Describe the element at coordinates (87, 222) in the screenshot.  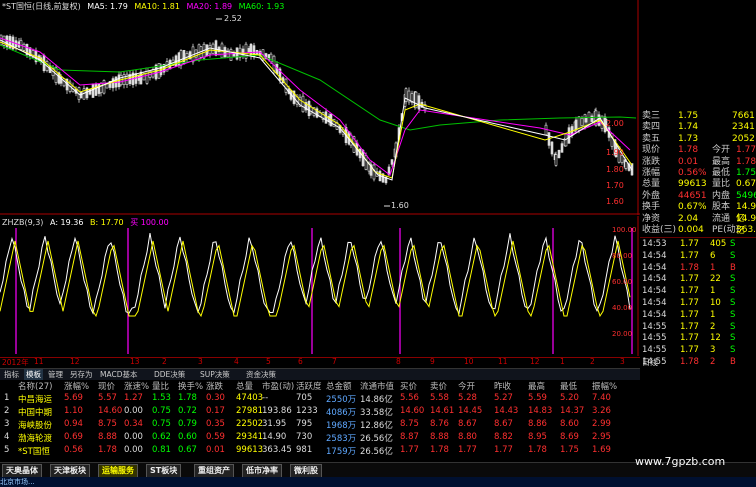
I see `osc-legend: ZHZB(9,3) A: 19.36 B: 17.70 买 100.00` at that location.